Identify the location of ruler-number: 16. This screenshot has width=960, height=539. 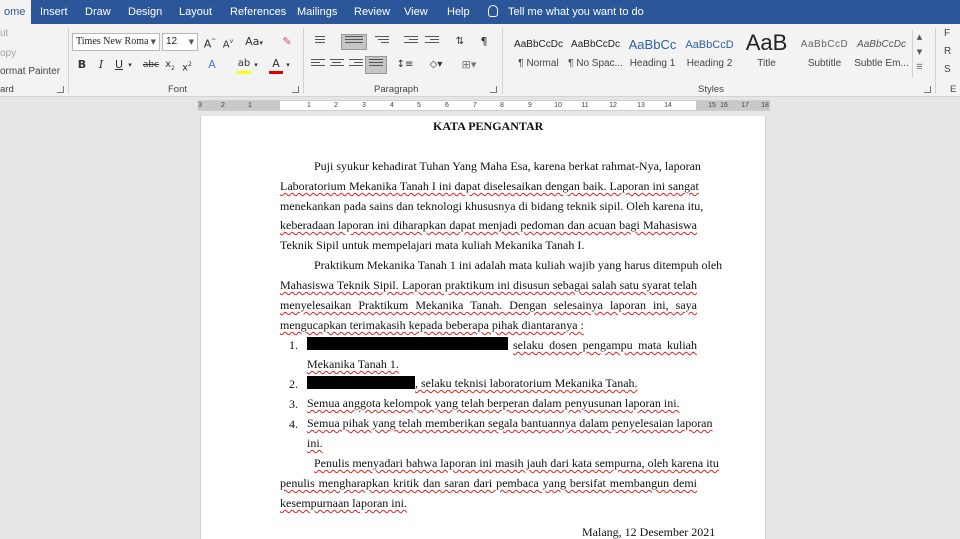
(724, 105).